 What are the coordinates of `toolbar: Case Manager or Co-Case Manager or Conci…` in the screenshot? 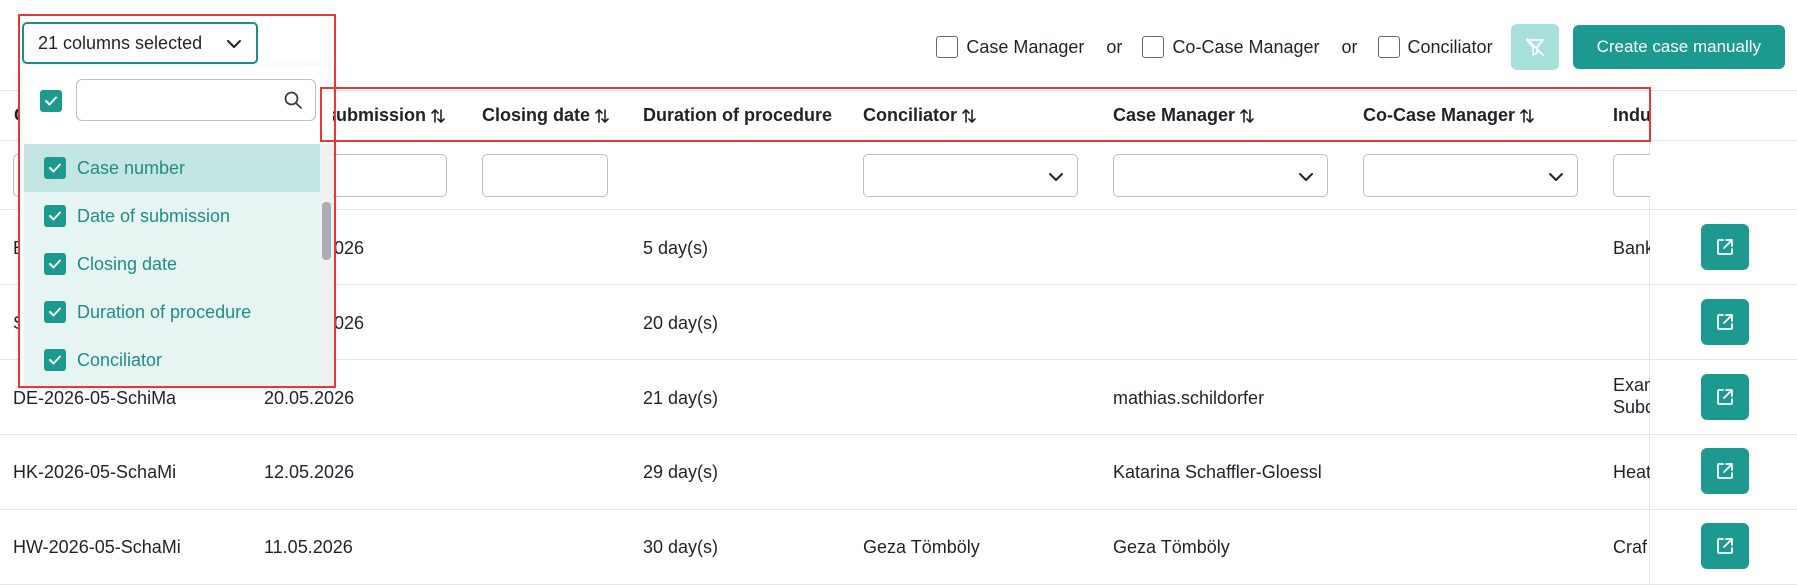 It's located at (1360, 47).